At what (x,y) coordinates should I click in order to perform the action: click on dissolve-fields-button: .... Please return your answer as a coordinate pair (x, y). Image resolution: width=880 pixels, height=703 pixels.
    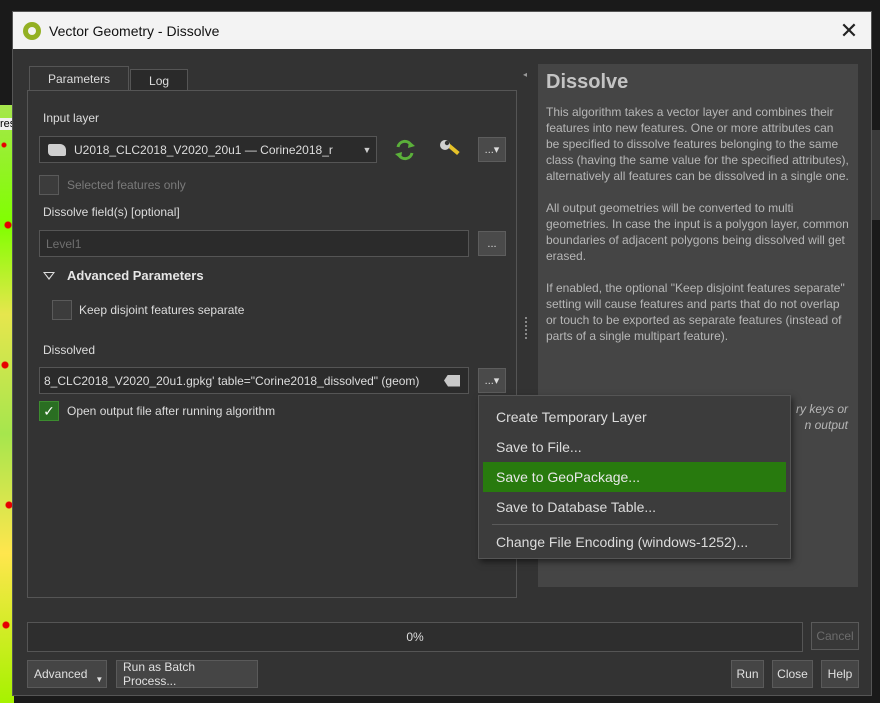
    Looking at the image, I should click on (492, 243).